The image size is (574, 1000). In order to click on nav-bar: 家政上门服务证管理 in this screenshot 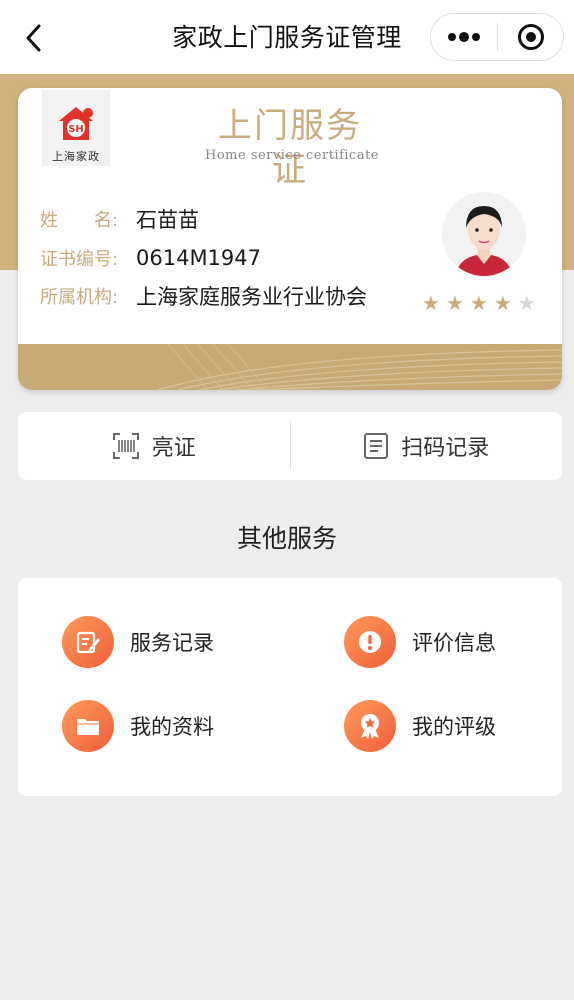, I will do `click(287, 37)`.